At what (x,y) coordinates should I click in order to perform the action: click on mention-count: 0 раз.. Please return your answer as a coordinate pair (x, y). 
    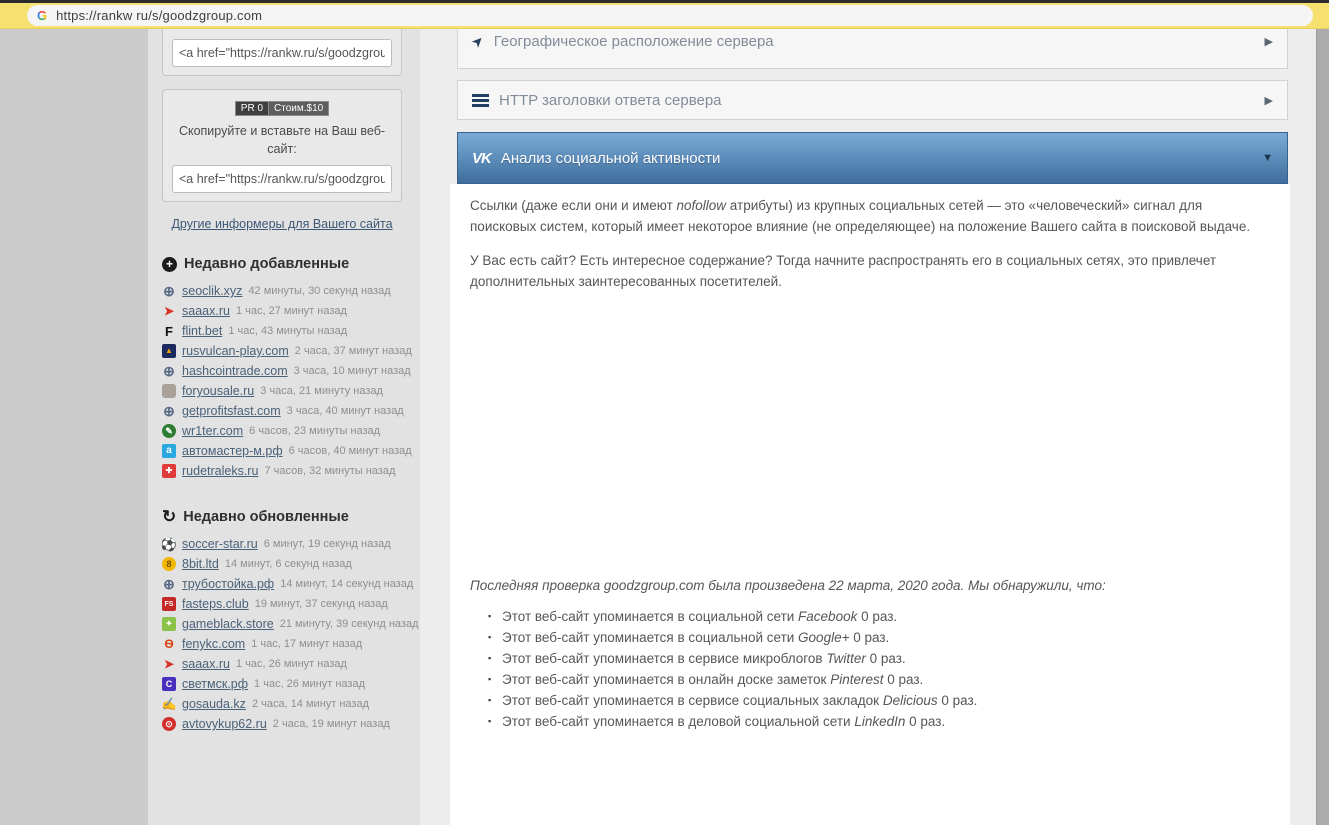
    Looking at the image, I should click on (903, 679).